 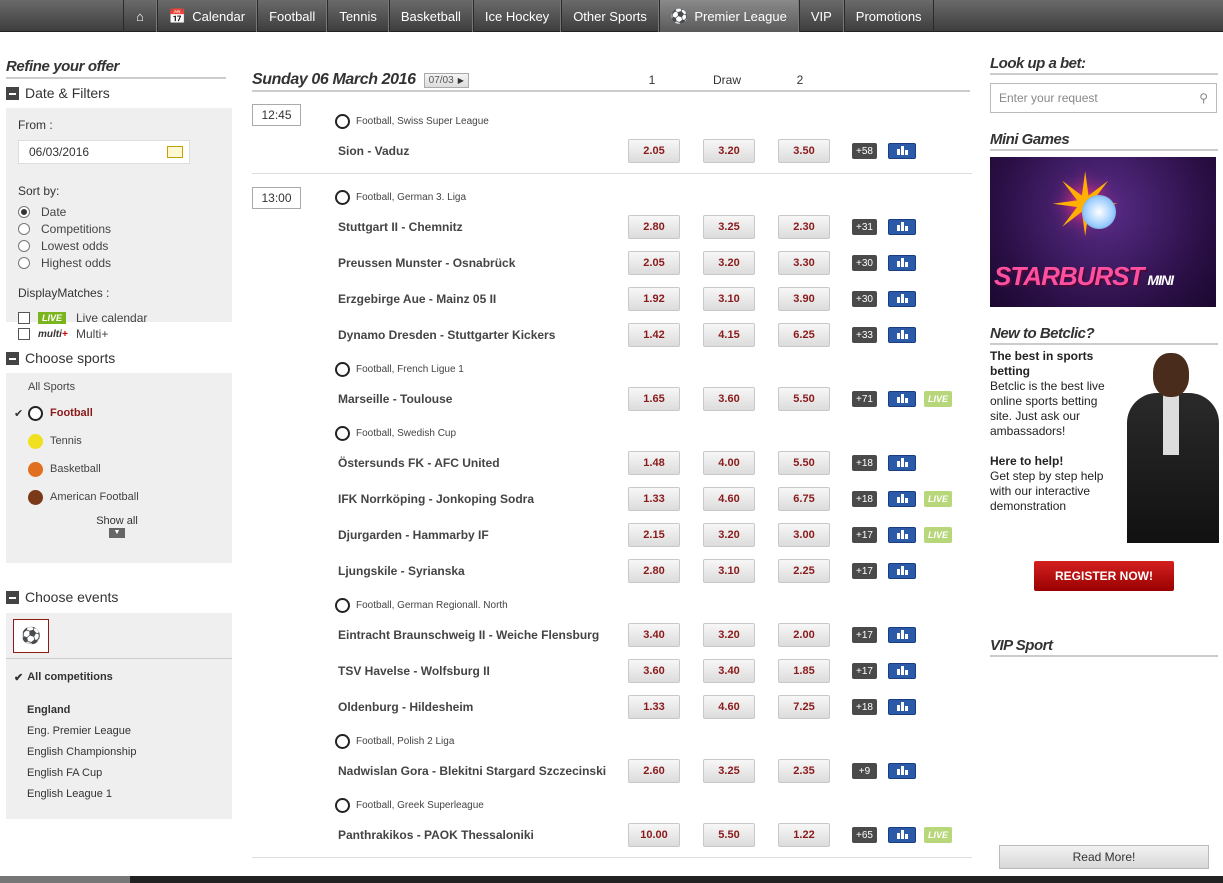 What do you see at coordinates (729, 671) in the screenshot?
I see `odd-draw-button: 3.40` at bounding box center [729, 671].